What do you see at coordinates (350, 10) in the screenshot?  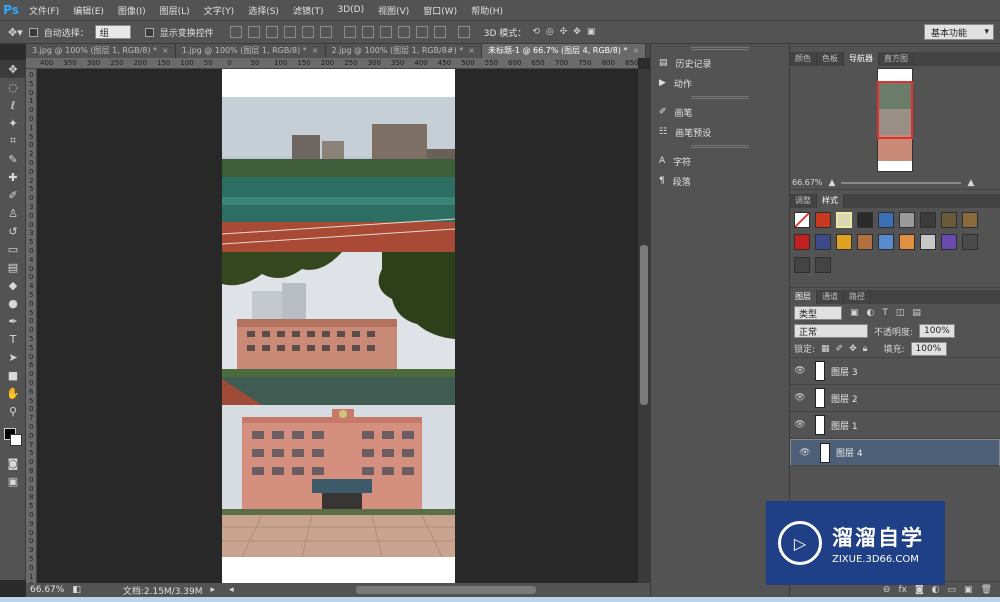 I see `menu-3d: 3D(D)` at bounding box center [350, 10].